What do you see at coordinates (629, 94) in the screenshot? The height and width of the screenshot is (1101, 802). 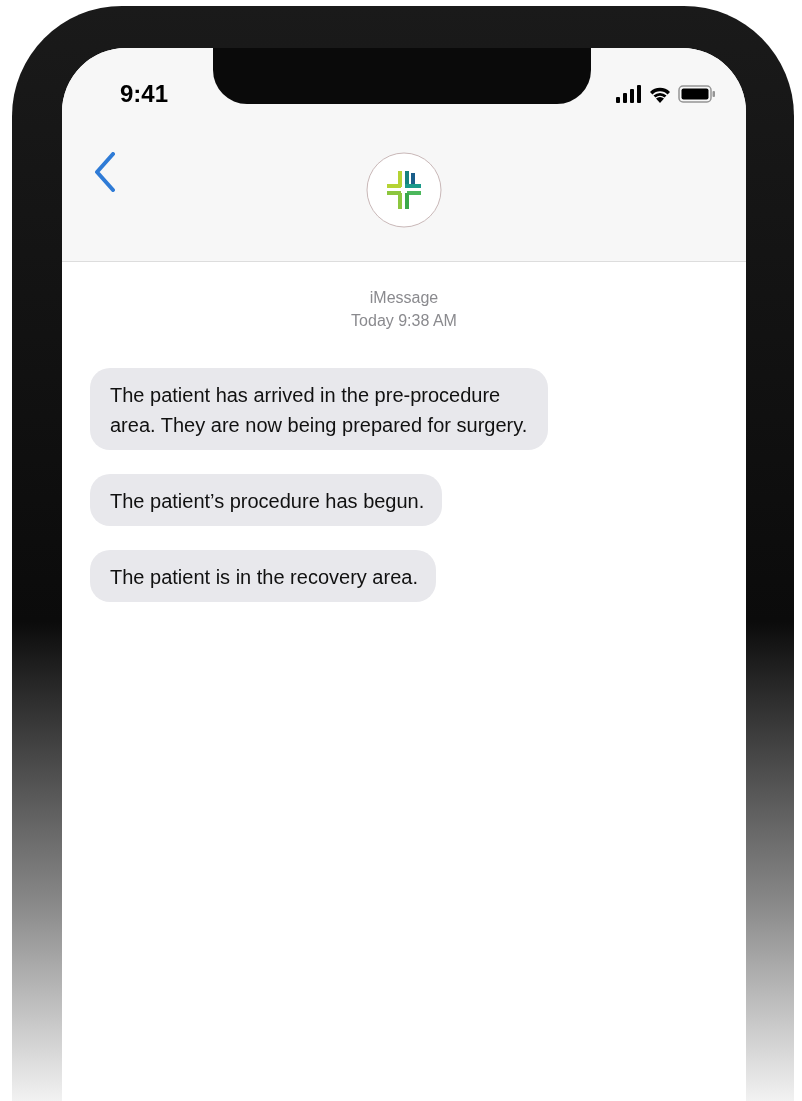 I see `signal-icon` at bounding box center [629, 94].